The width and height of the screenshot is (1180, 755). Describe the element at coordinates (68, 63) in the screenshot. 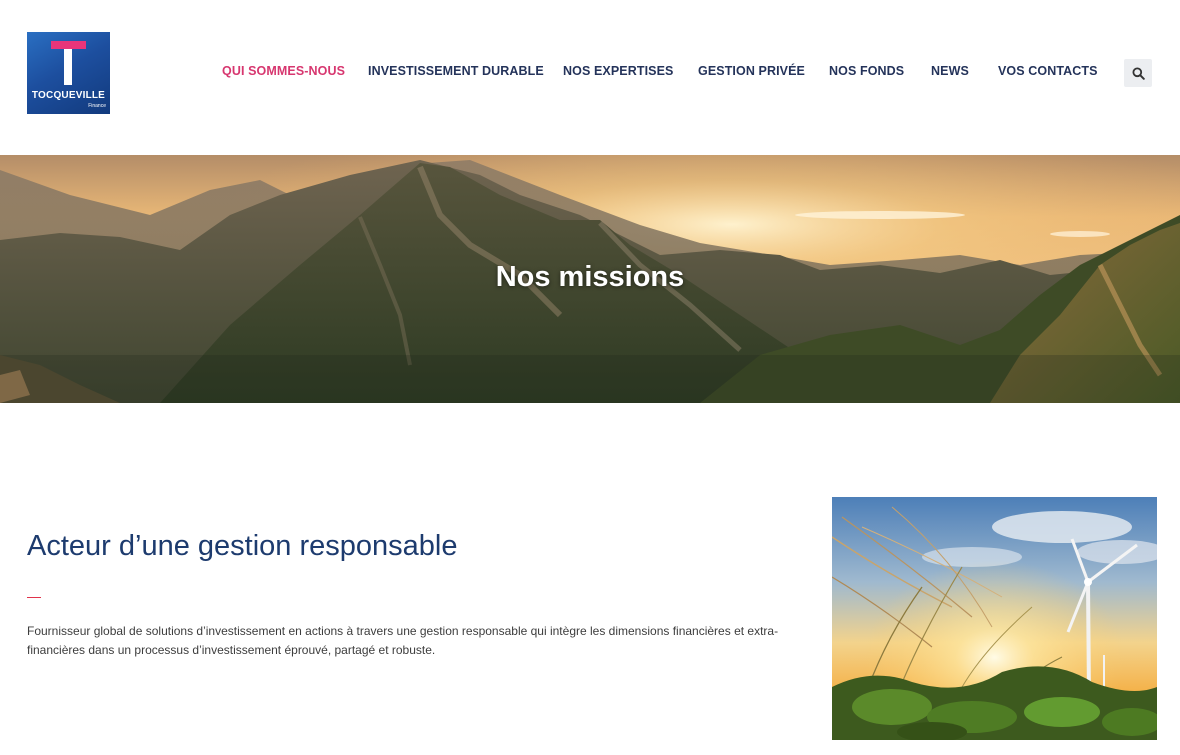

I see `logo-t-mark` at that location.